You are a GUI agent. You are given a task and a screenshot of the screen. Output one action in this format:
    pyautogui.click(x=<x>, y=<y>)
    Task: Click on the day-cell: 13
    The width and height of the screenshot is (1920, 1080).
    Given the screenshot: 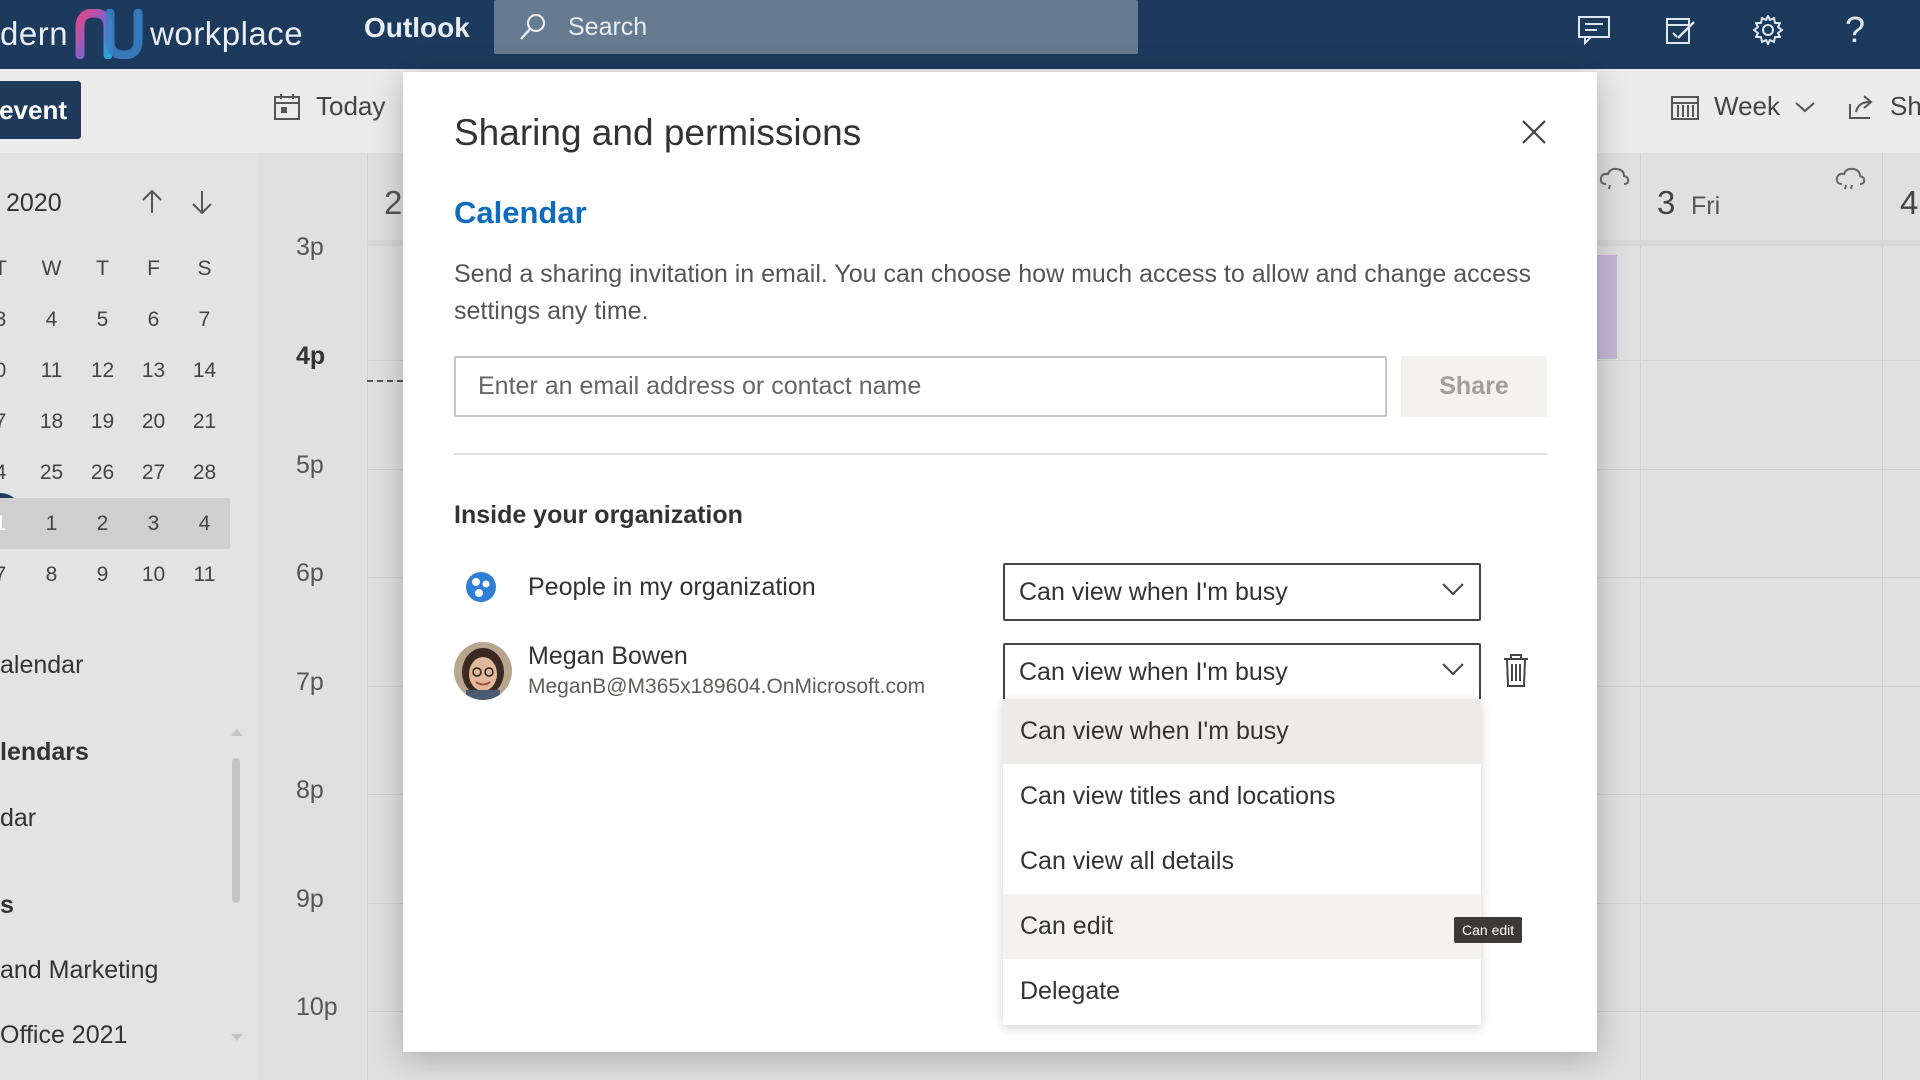 What is the action you would take?
    pyautogui.click(x=153, y=371)
    